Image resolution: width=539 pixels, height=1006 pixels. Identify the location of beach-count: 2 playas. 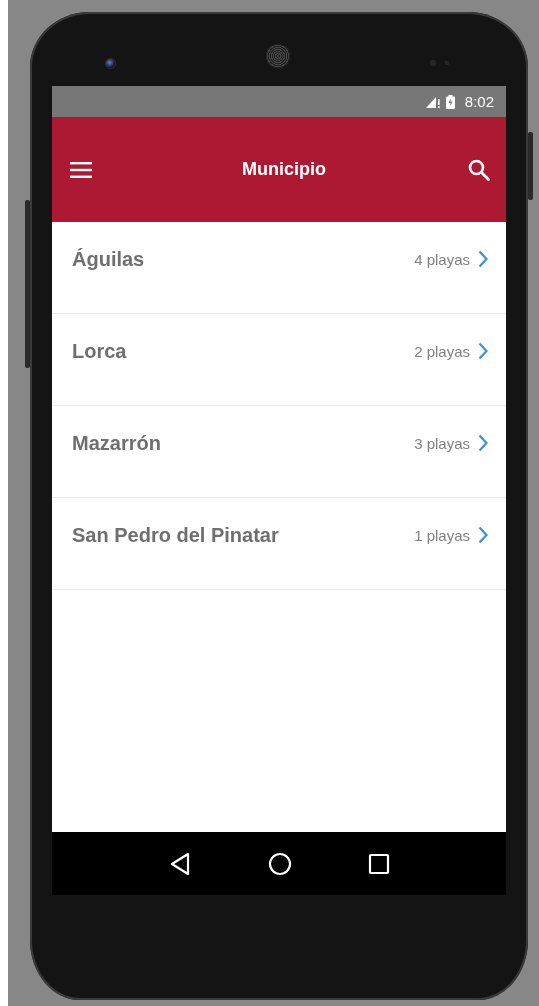
(442, 351).